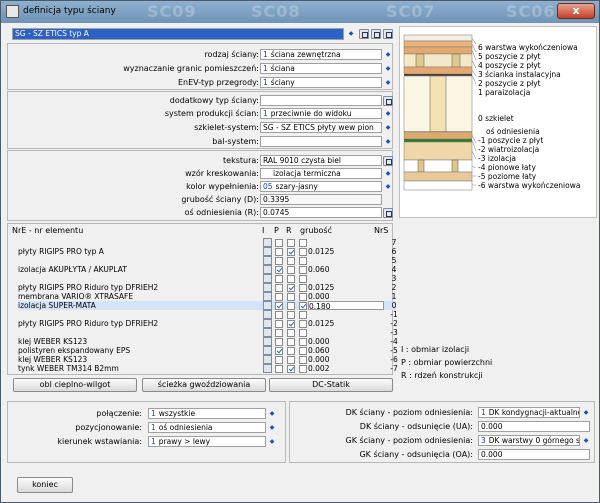 This screenshot has width=600, height=503. What do you see at coordinates (207, 242) in the screenshot?
I see `table-row: 7` at bounding box center [207, 242].